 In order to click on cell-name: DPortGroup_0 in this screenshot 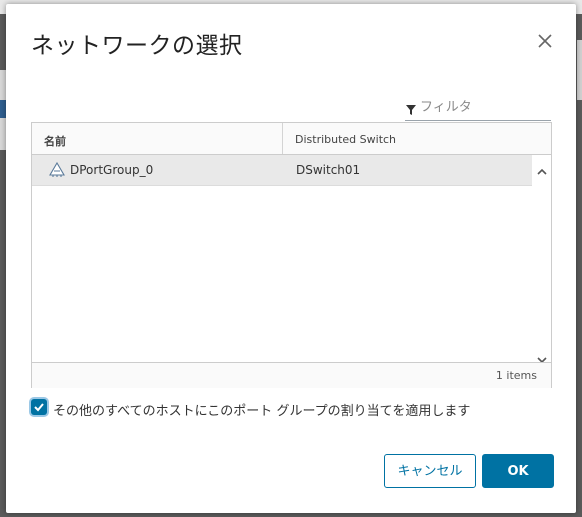, I will do `click(112, 170)`.